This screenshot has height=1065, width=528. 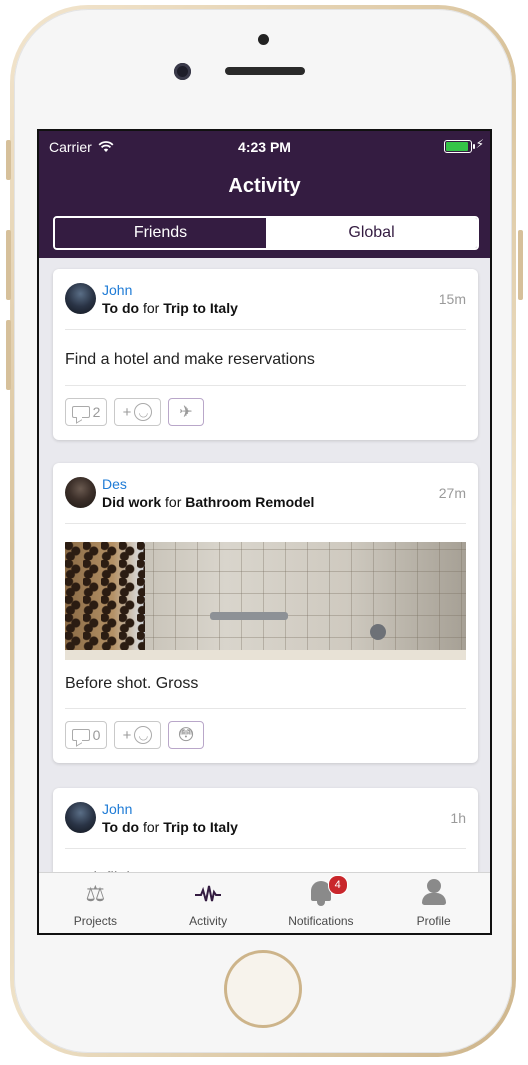 What do you see at coordinates (265, 736) in the screenshot?
I see `card-actions: 0 + ◡ 😳` at bounding box center [265, 736].